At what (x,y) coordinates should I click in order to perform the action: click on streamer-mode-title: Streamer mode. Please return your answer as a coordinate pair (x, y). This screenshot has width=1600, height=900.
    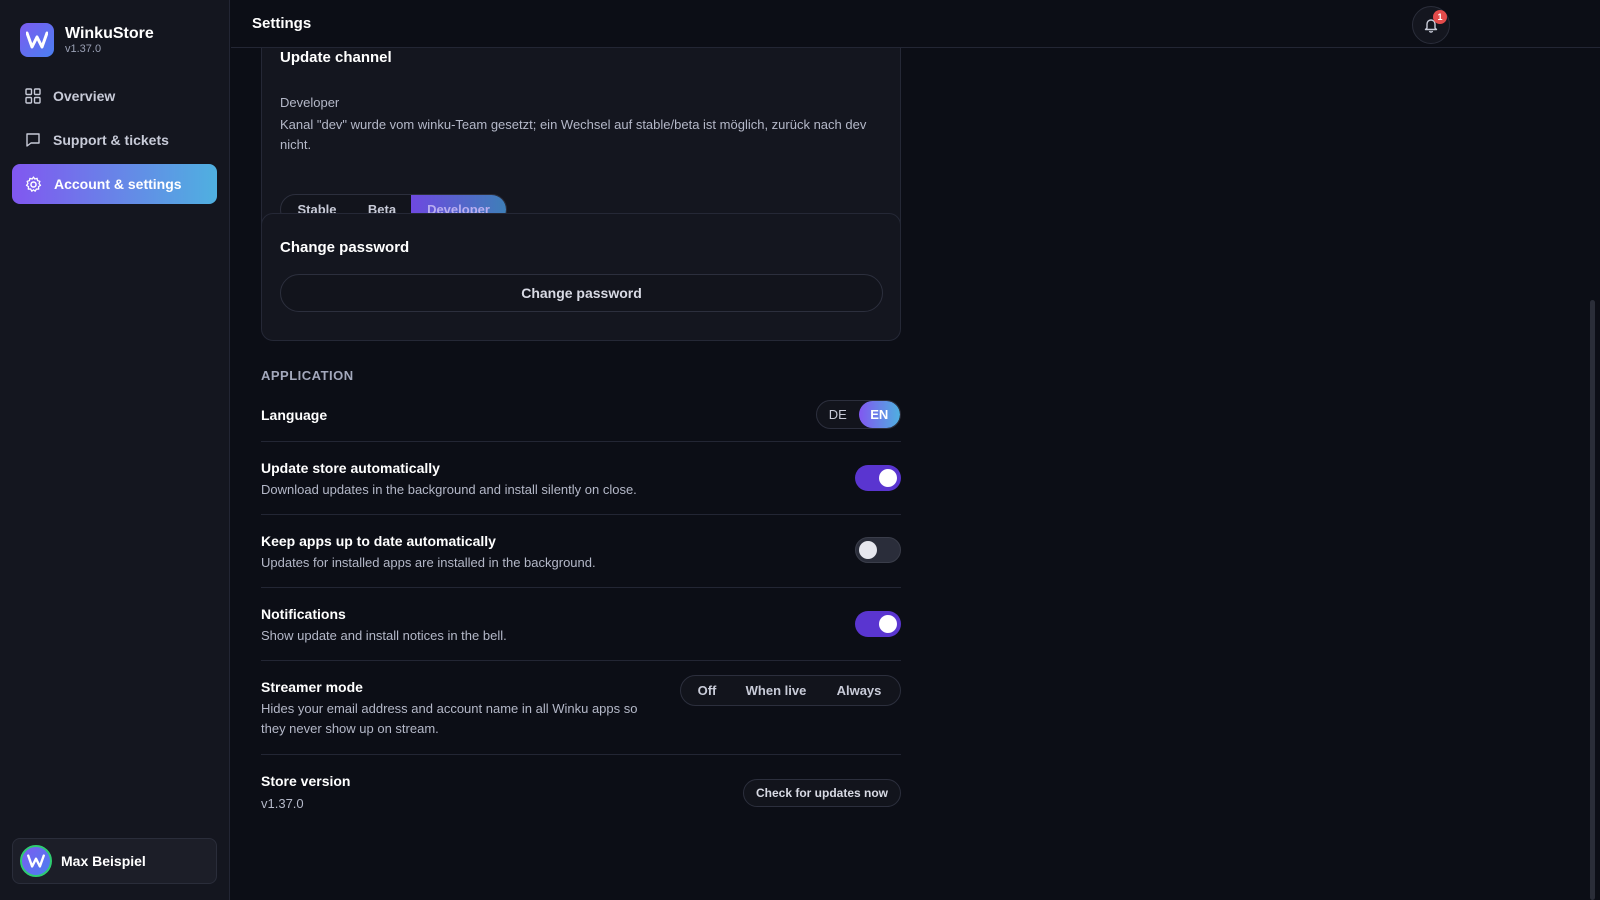
    Looking at the image, I should click on (312, 687).